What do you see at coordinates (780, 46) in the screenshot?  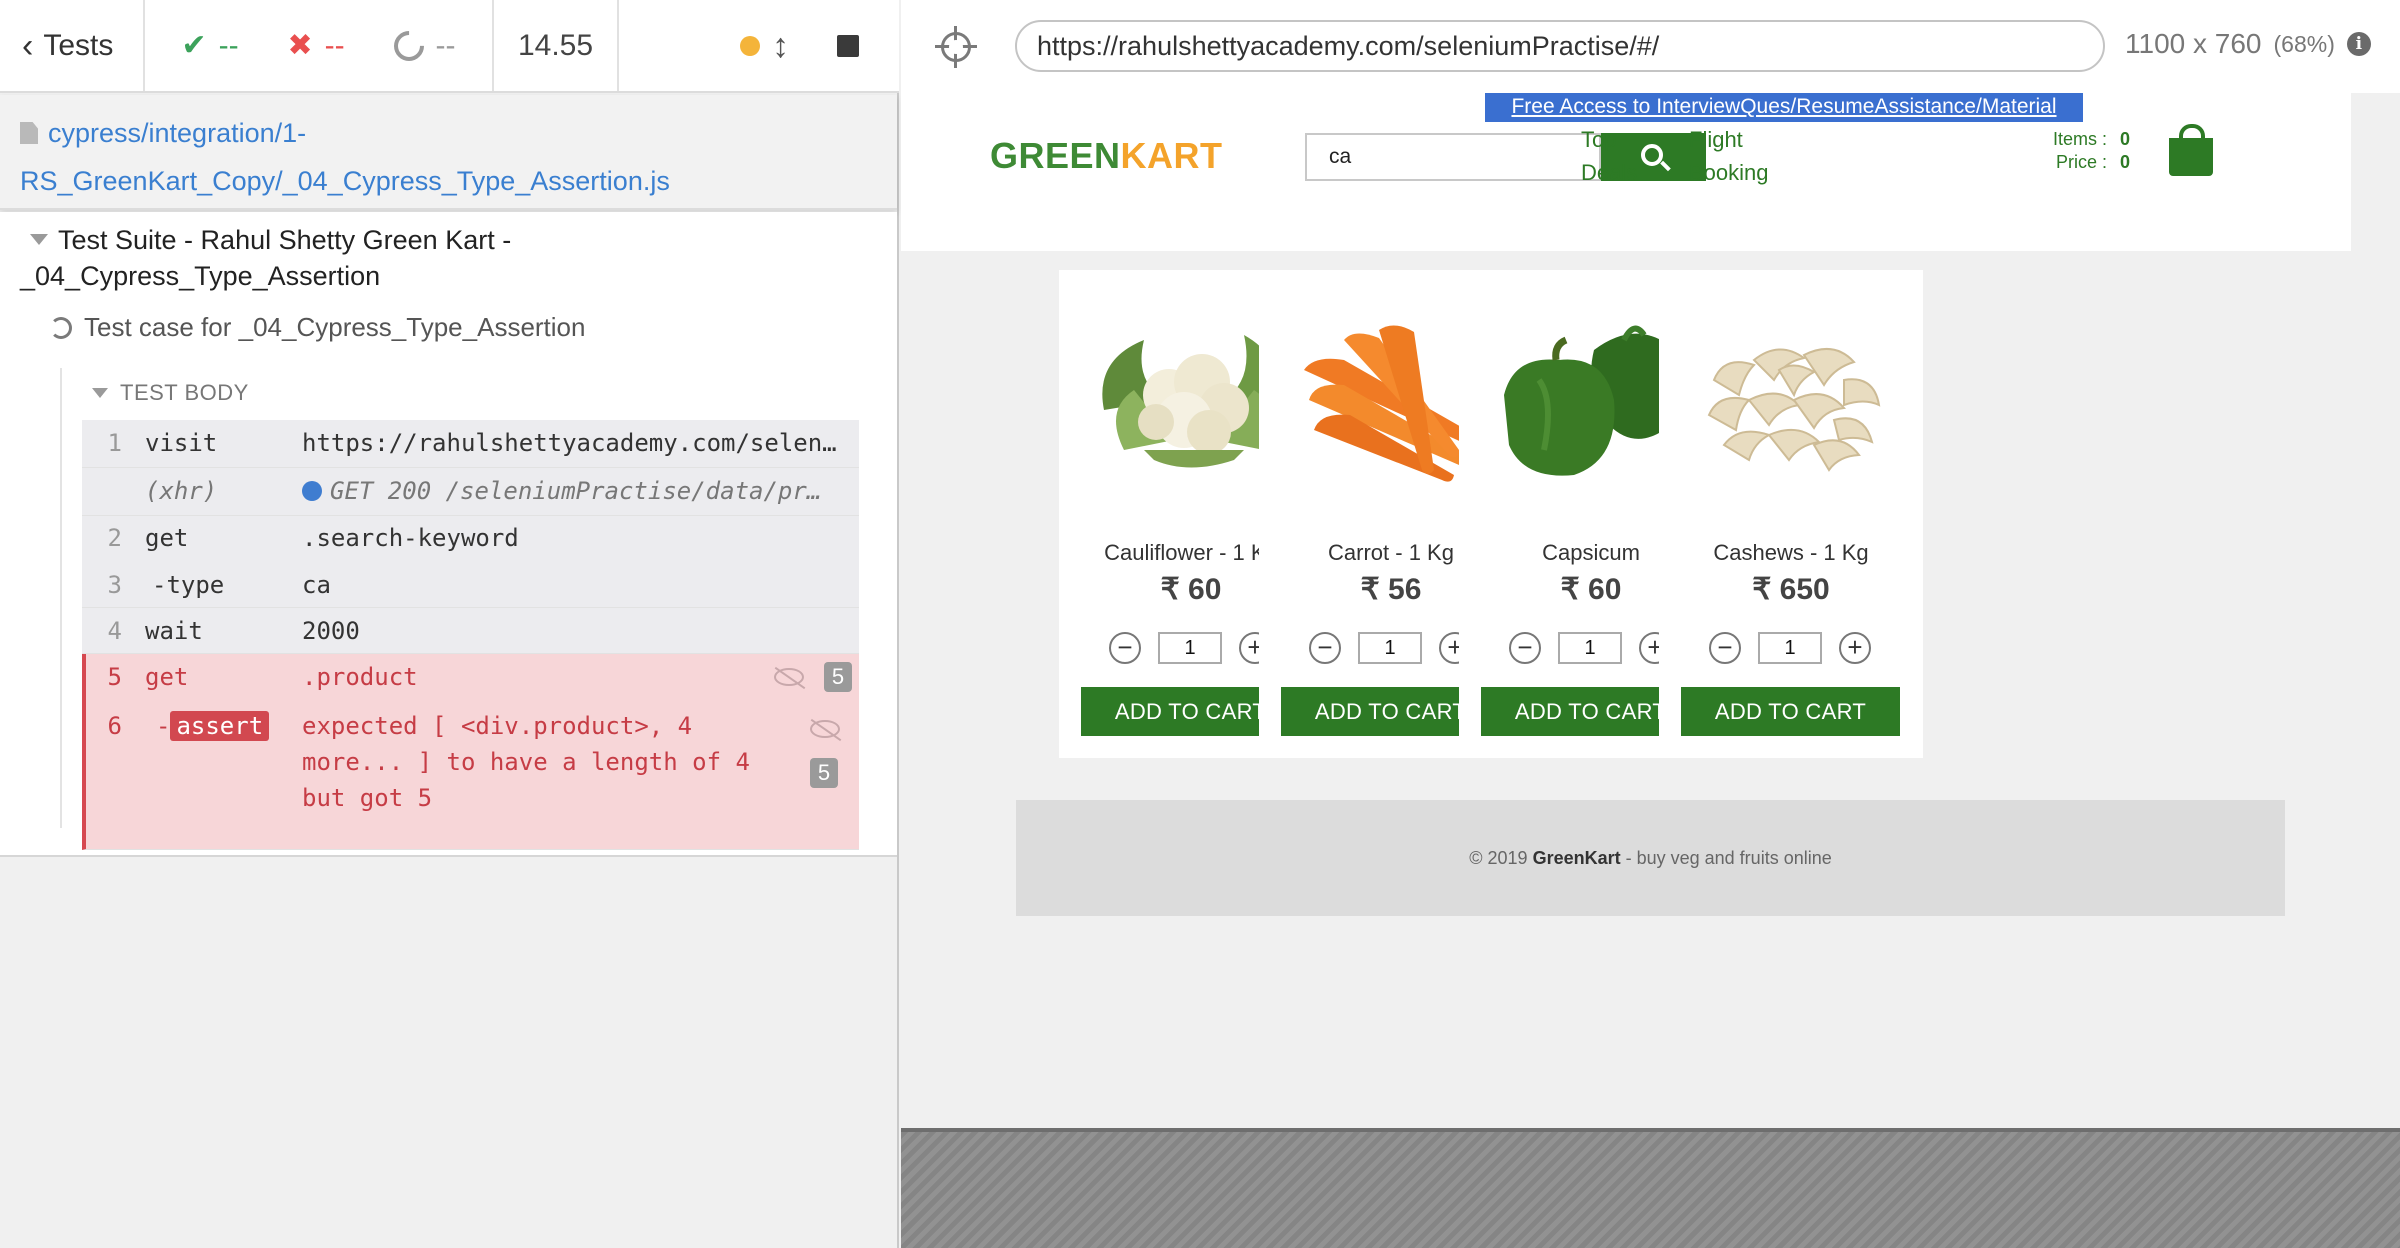 I see `auto-scroll-icon: ↕` at bounding box center [780, 46].